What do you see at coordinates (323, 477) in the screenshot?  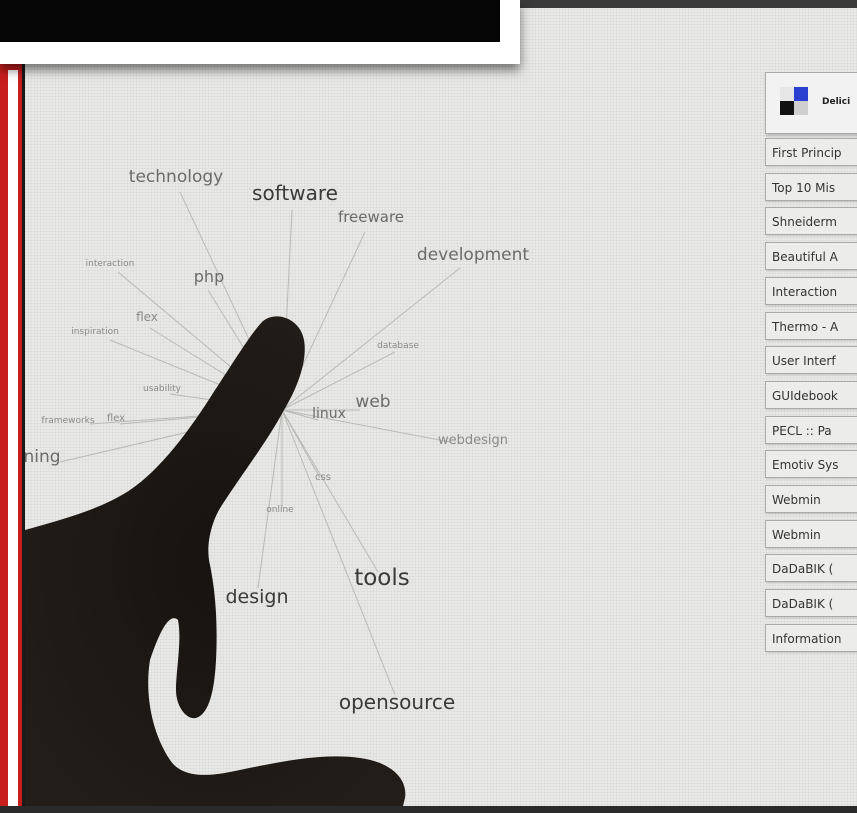 I see `tag-css: css` at bounding box center [323, 477].